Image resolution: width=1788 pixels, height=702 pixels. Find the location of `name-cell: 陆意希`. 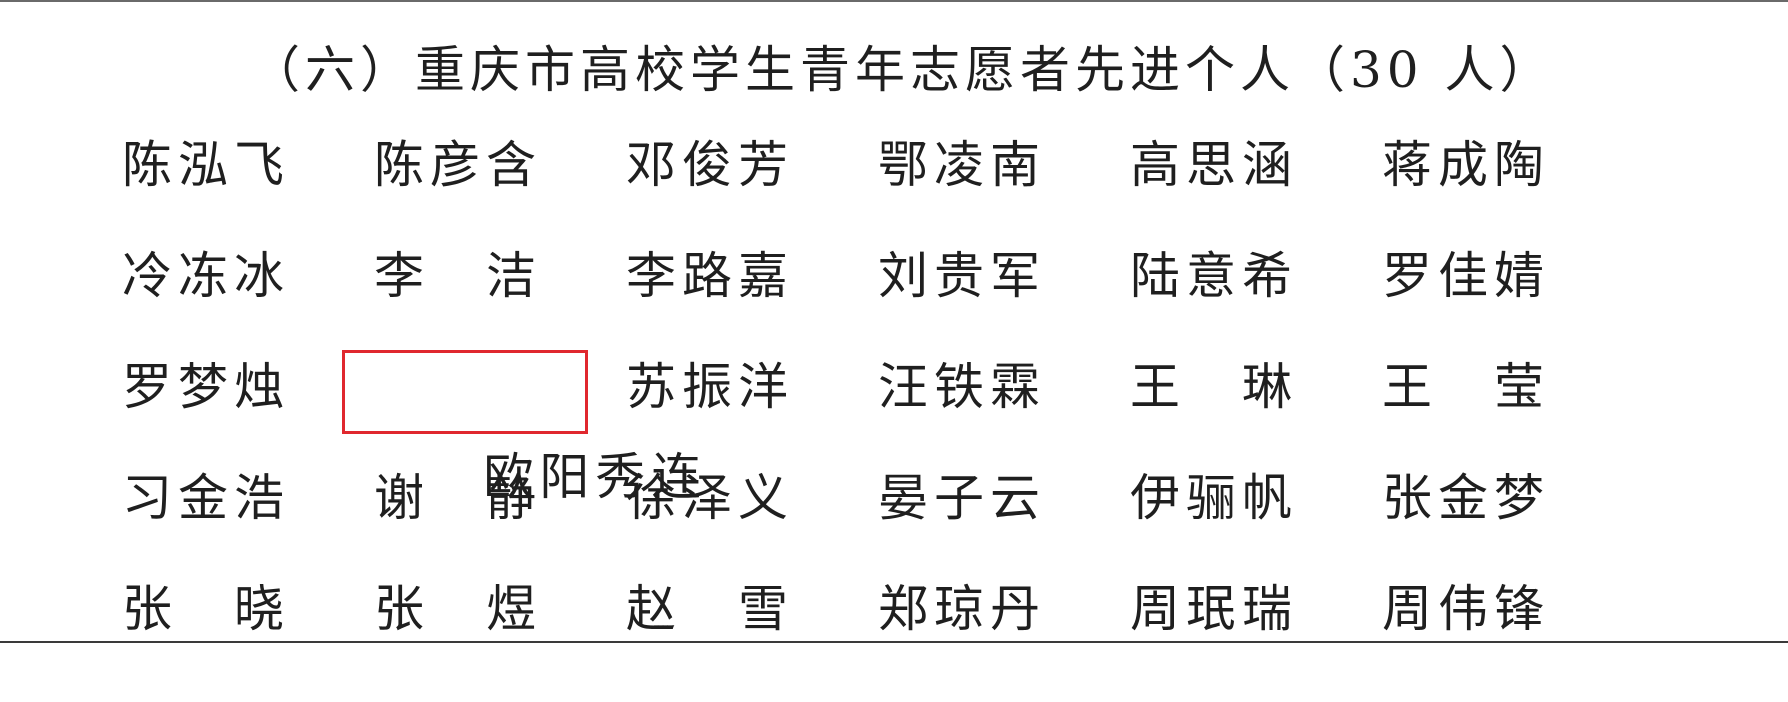

name-cell: 陆意希 is located at coordinates (1214, 276).